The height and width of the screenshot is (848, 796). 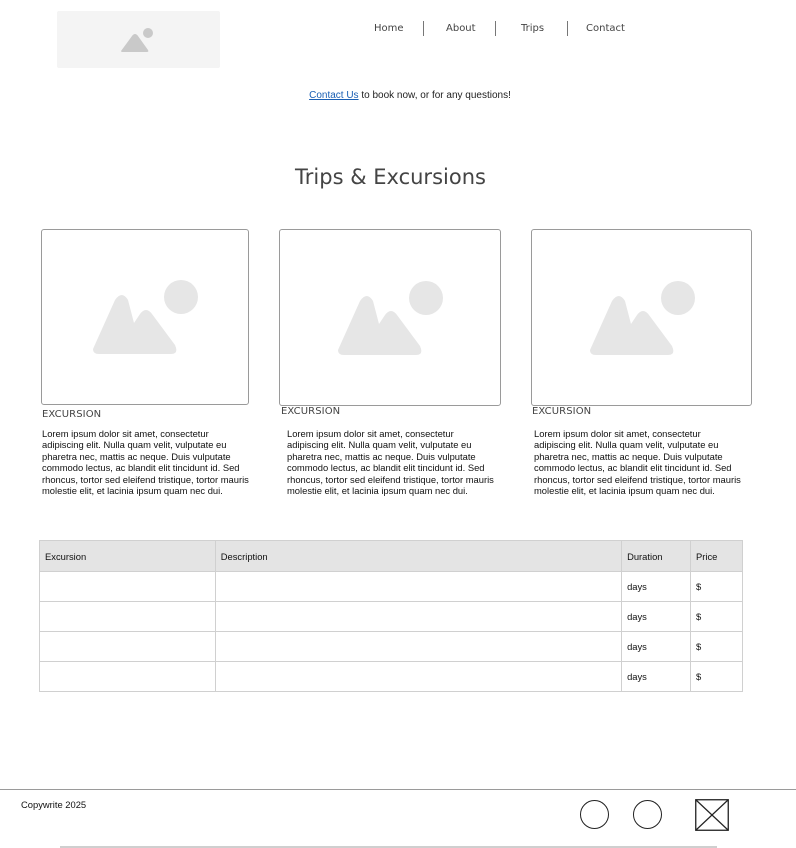 I want to click on copyright-text: Copywrite 2025, so click(x=54, y=804).